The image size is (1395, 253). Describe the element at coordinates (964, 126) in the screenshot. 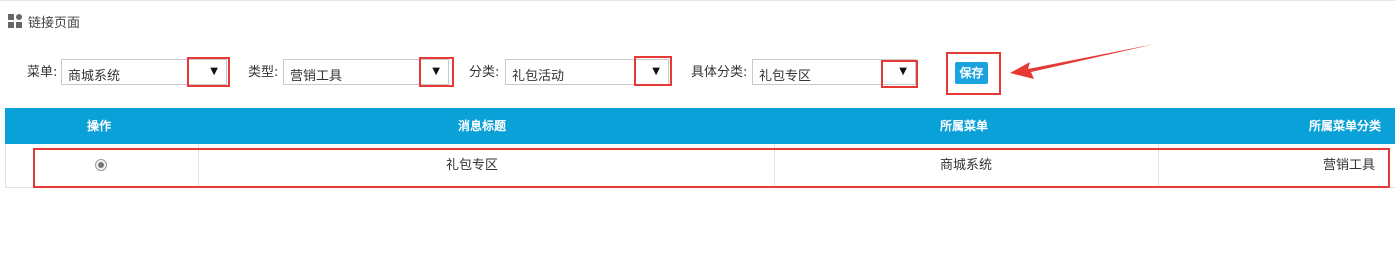

I see `column-header-menu: 所属菜单` at that location.